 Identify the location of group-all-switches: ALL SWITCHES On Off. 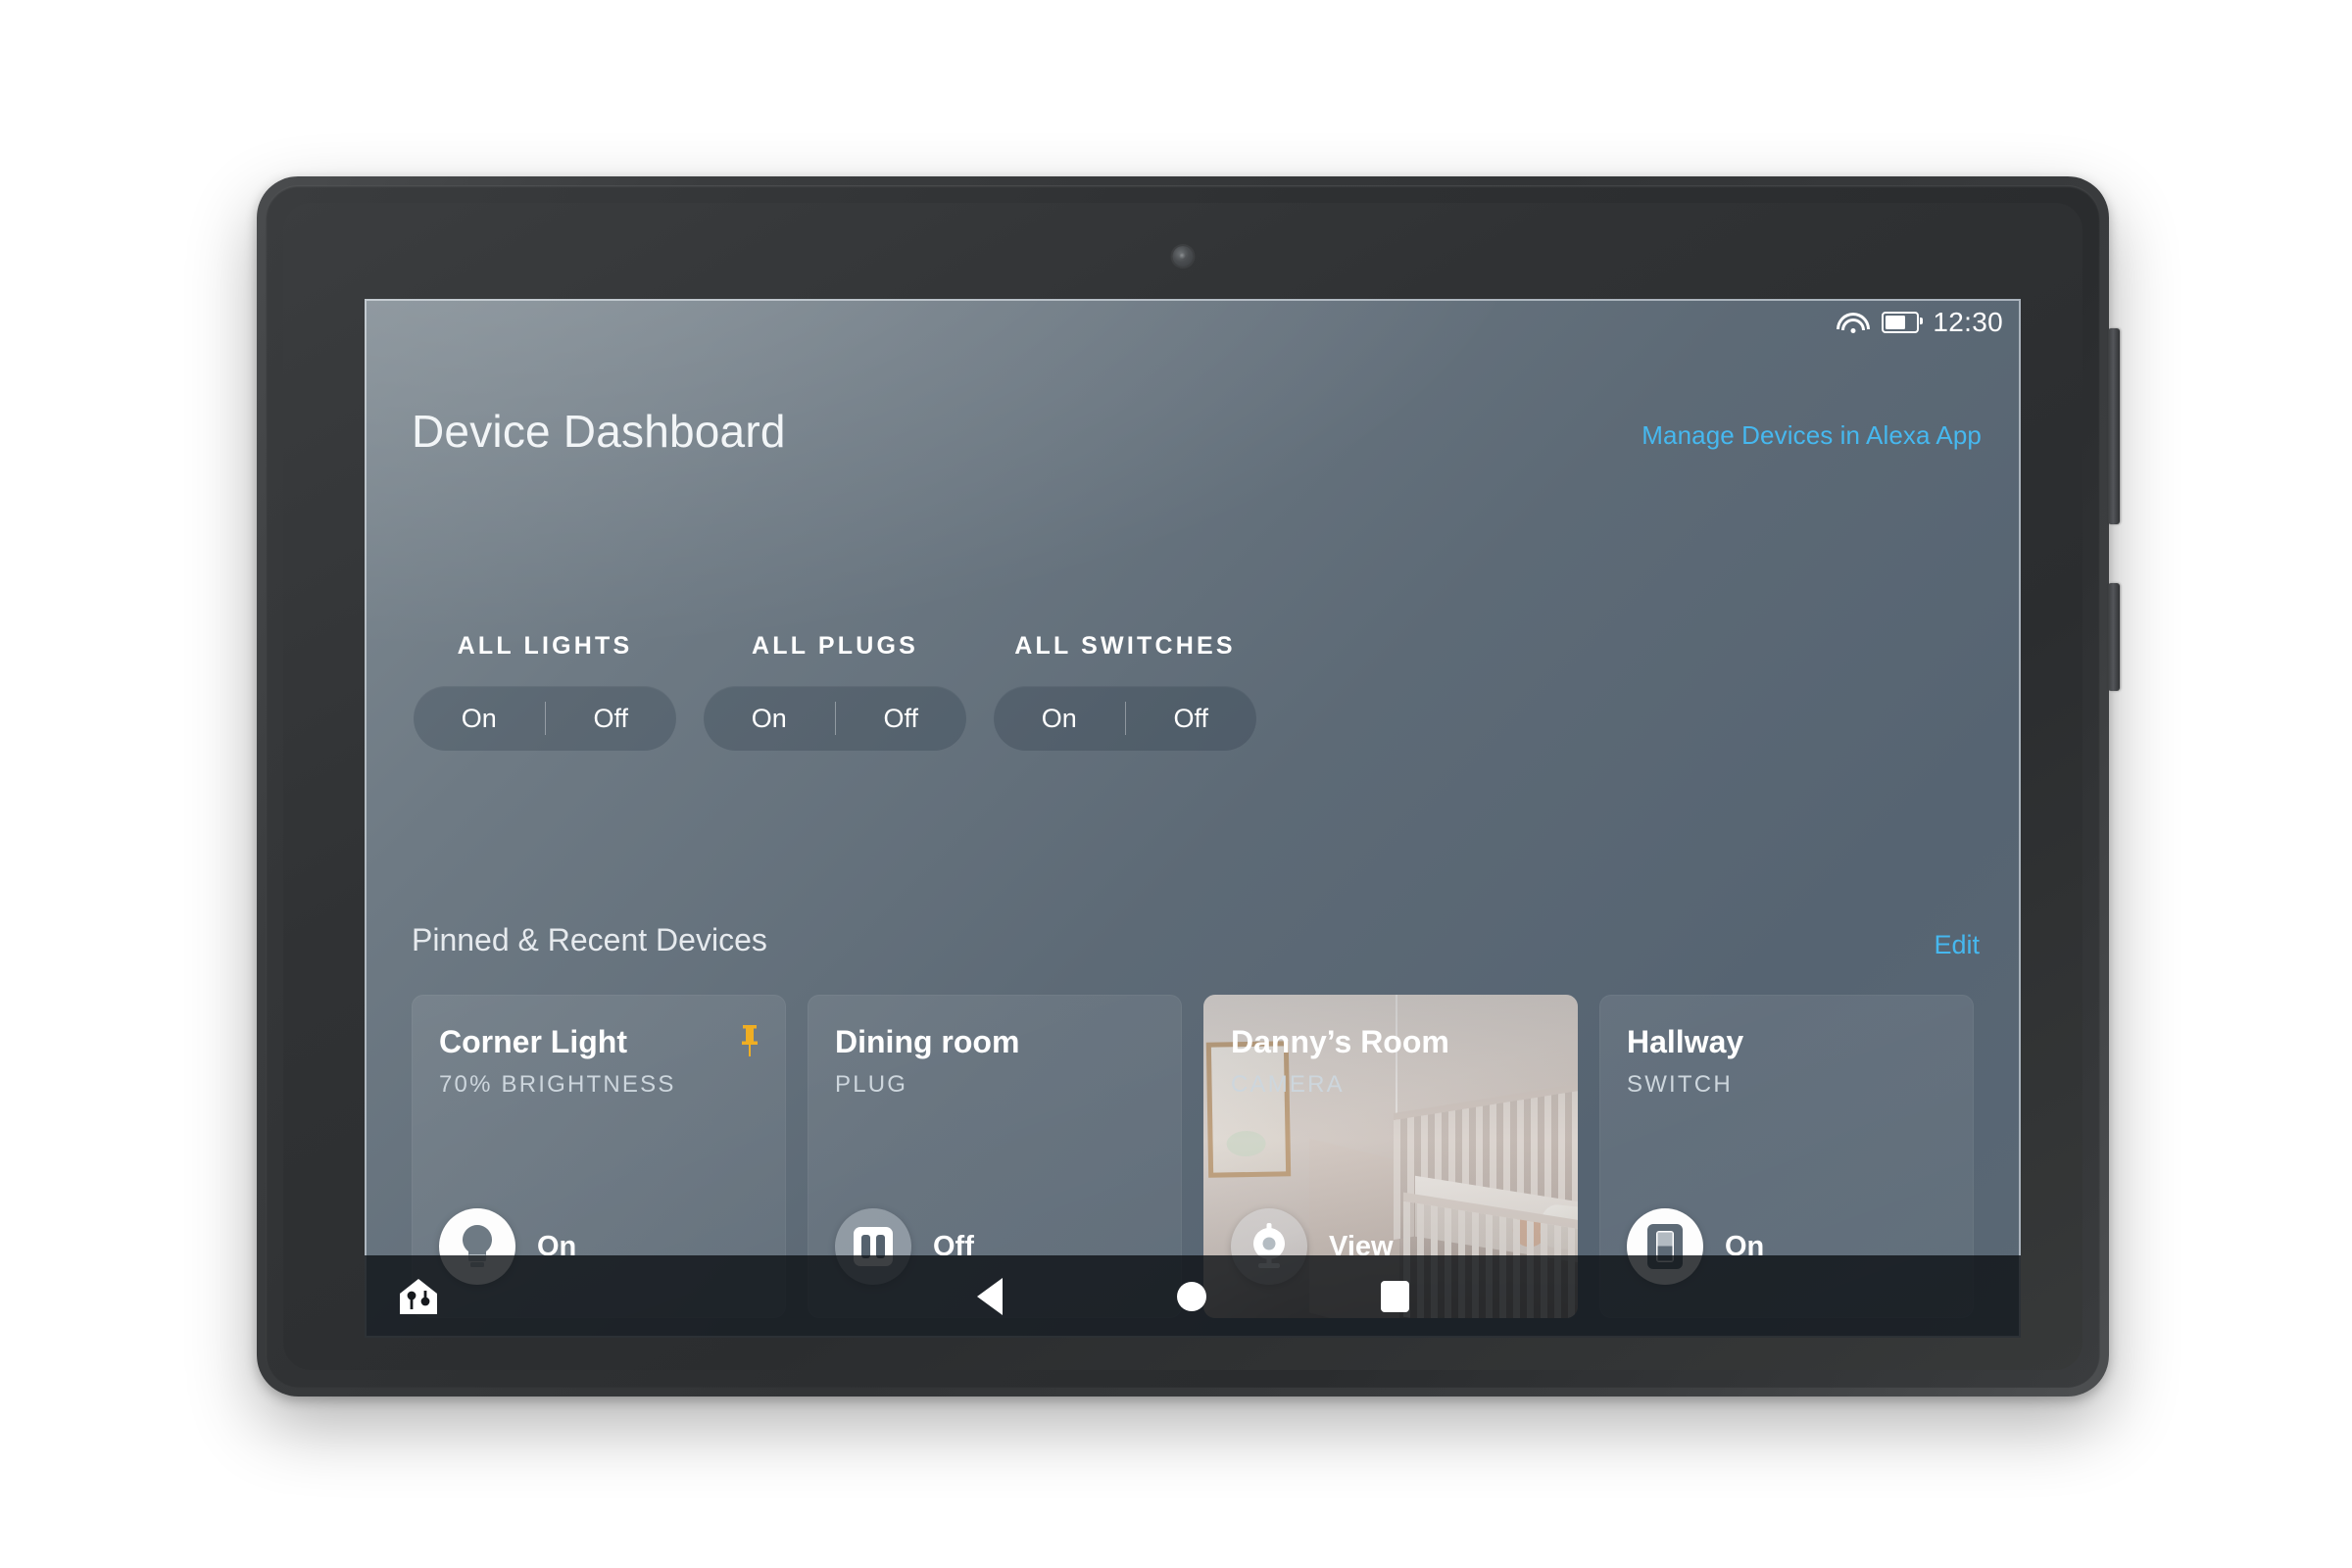
(1125, 691).